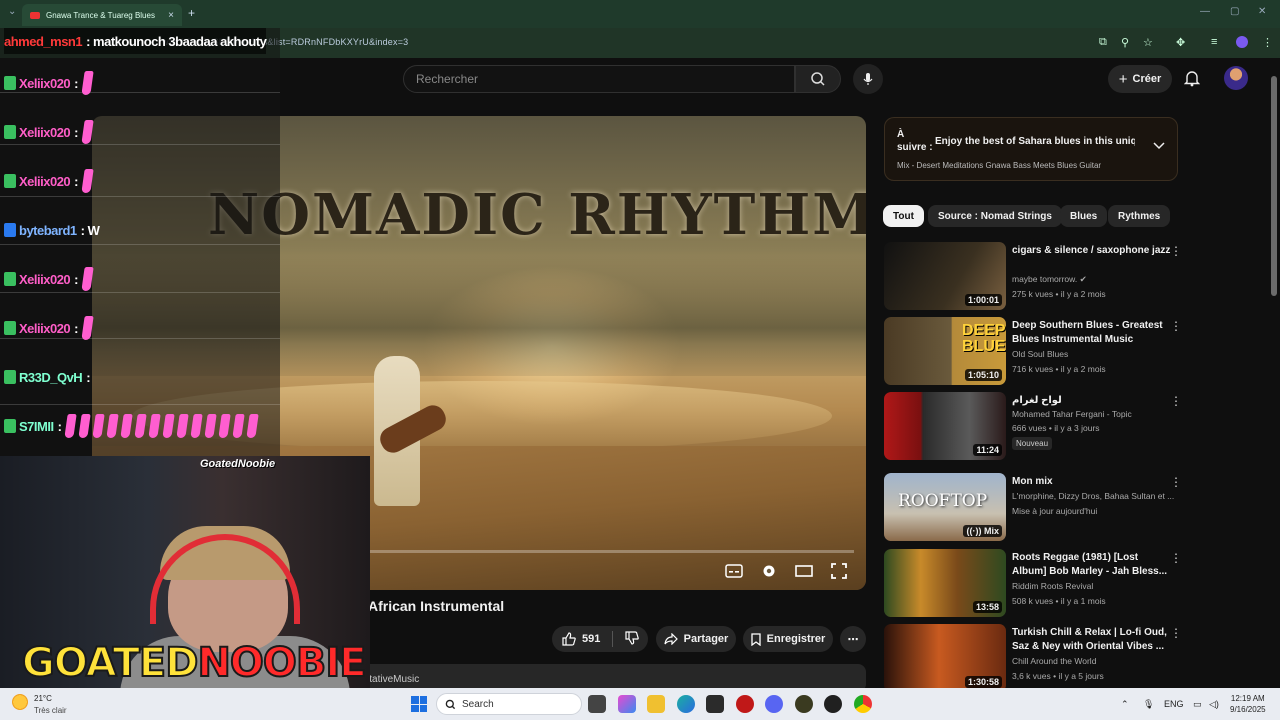 This screenshot has height=720, width=1280. I want to click on theater-mode-button, so click(804, 571).